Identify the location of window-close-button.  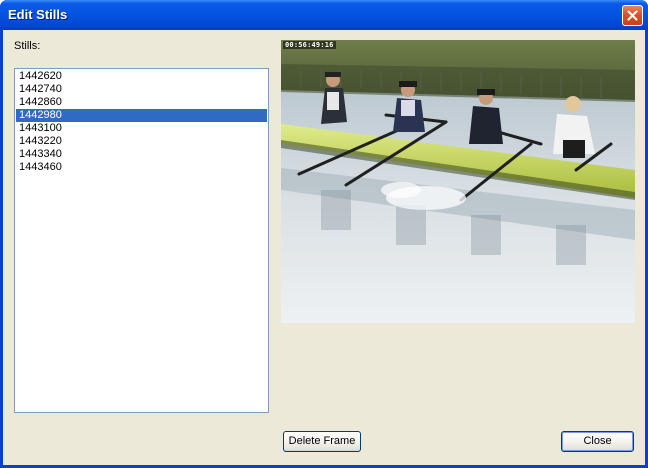
(632, 15).